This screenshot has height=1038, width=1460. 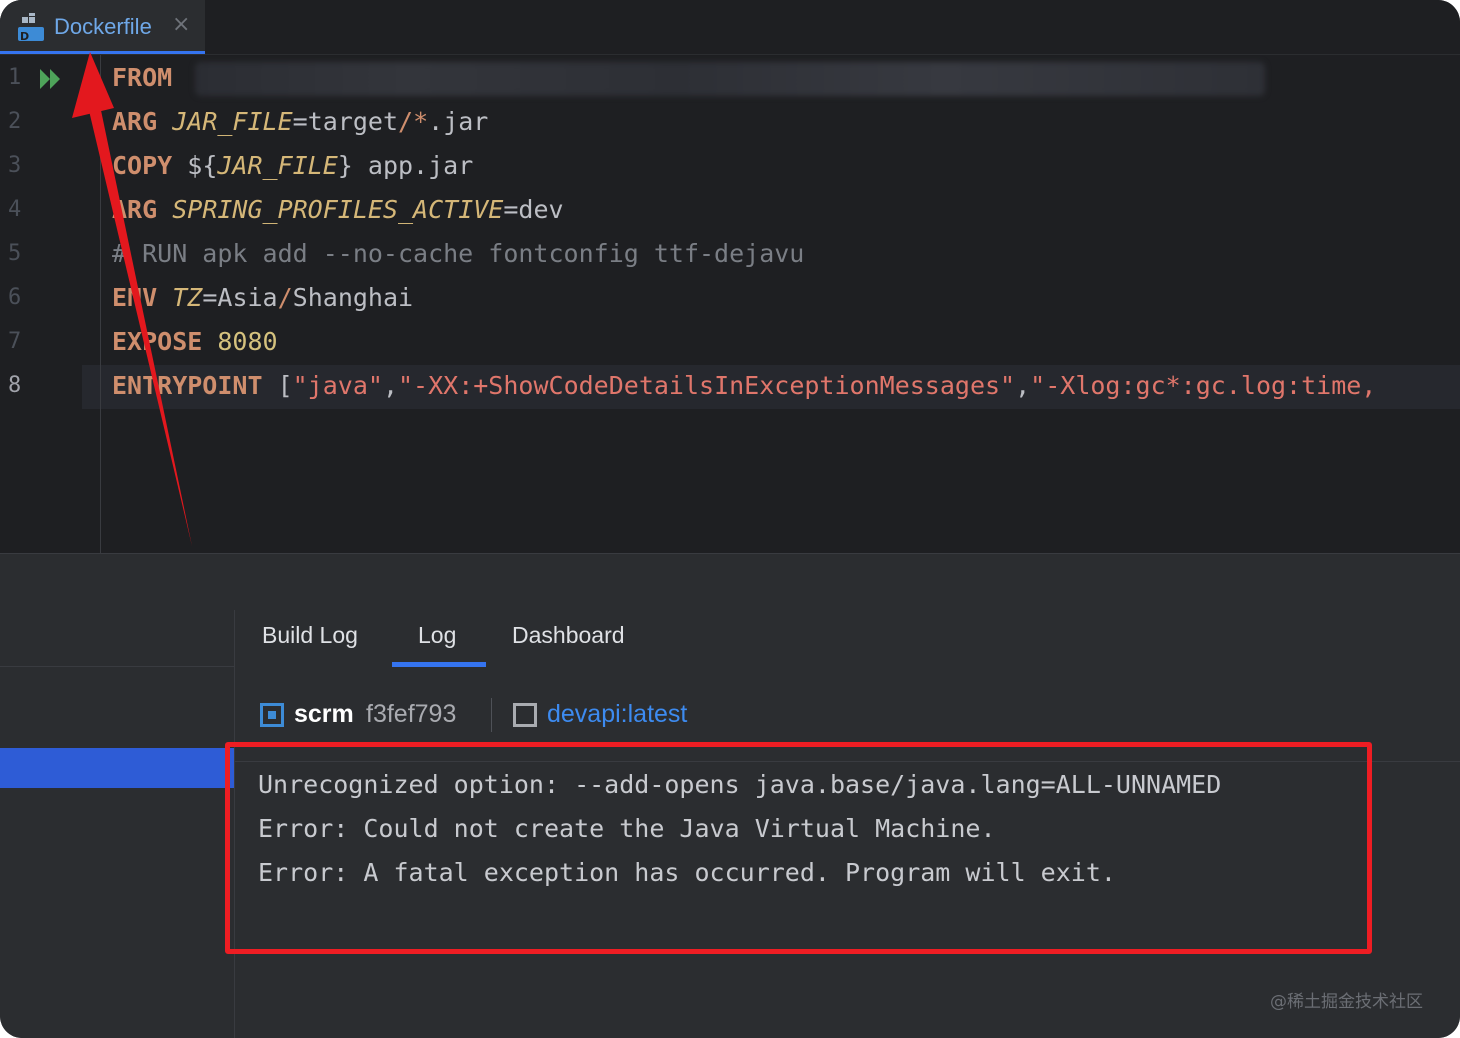 I want to click on line-number: 2, so click(x=15, y=121).